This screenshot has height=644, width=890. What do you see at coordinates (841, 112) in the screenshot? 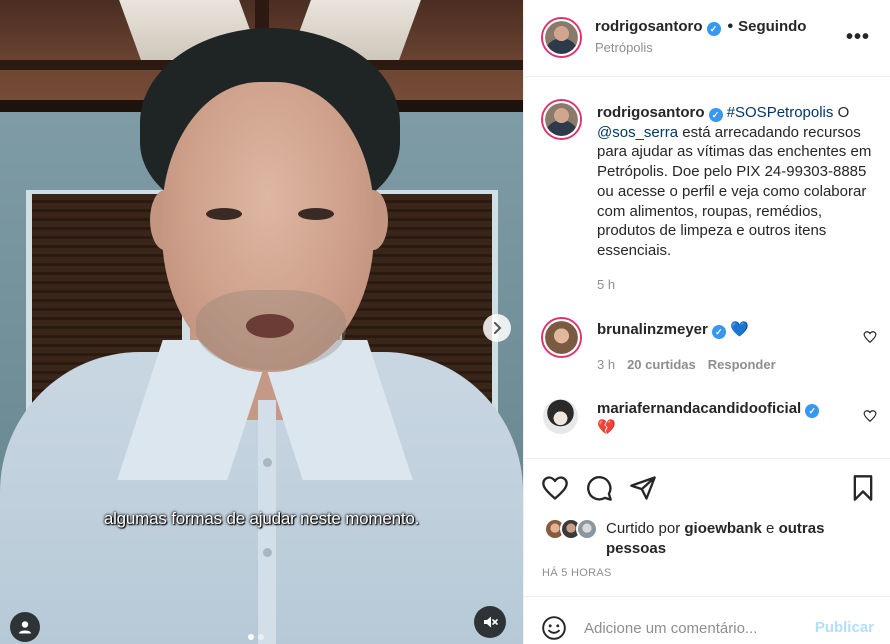
I see `caption-text: O` at bounding box center [841, 112].